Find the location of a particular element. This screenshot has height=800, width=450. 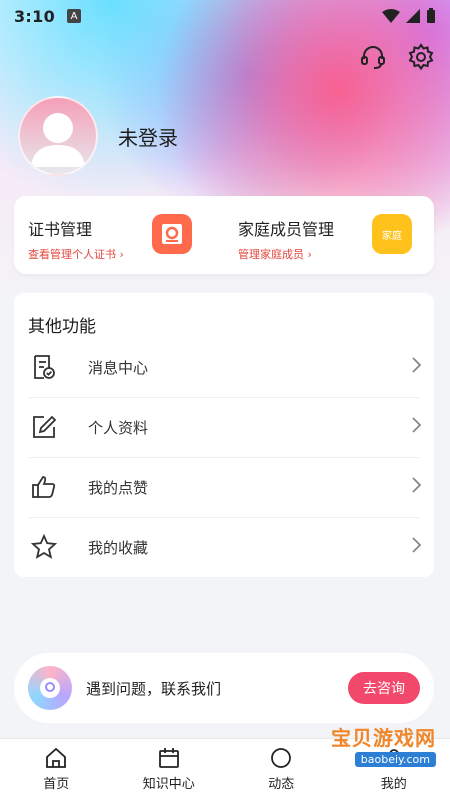

settings-icon is located at coordinates (421, 57).